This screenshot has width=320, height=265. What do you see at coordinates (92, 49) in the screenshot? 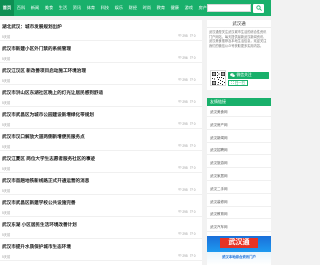
I see `article-title: 武汉市新建小区外门禁的系统管理` at bounding box center [92, 49].